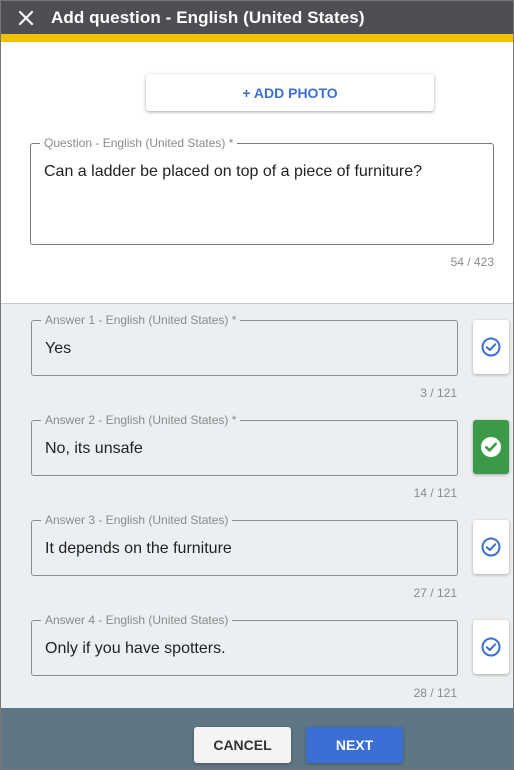  What do you see at coordinates (141, 420) in the screenshot?
I see `answer-2-label: Answer 2 - English (United States) *` at bounding box center [141, 420].